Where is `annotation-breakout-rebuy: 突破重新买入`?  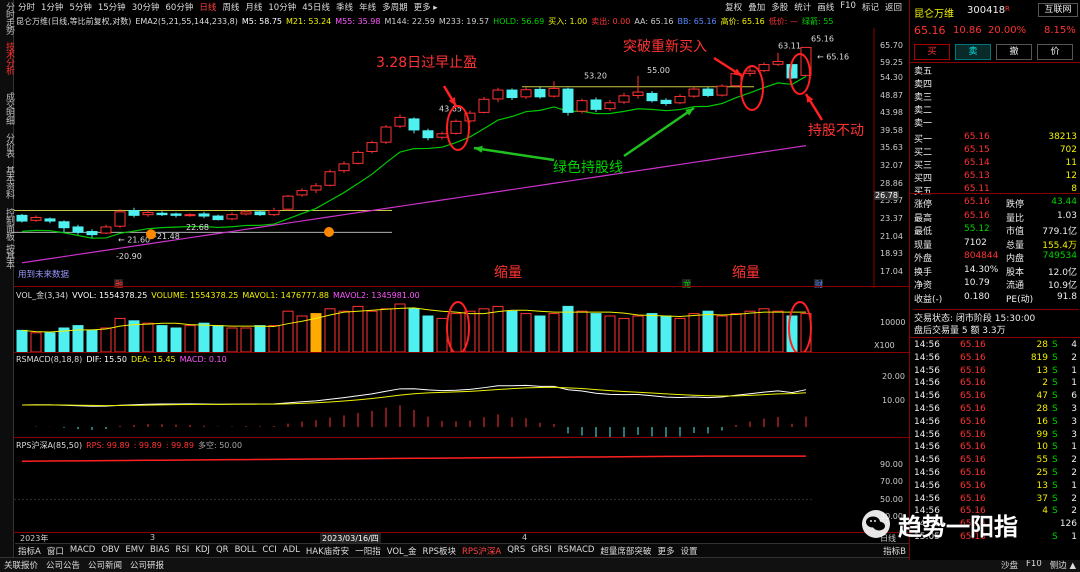
annotation-breakout-rebuy: 突破重新买入 is located at coordinates (665, 47).